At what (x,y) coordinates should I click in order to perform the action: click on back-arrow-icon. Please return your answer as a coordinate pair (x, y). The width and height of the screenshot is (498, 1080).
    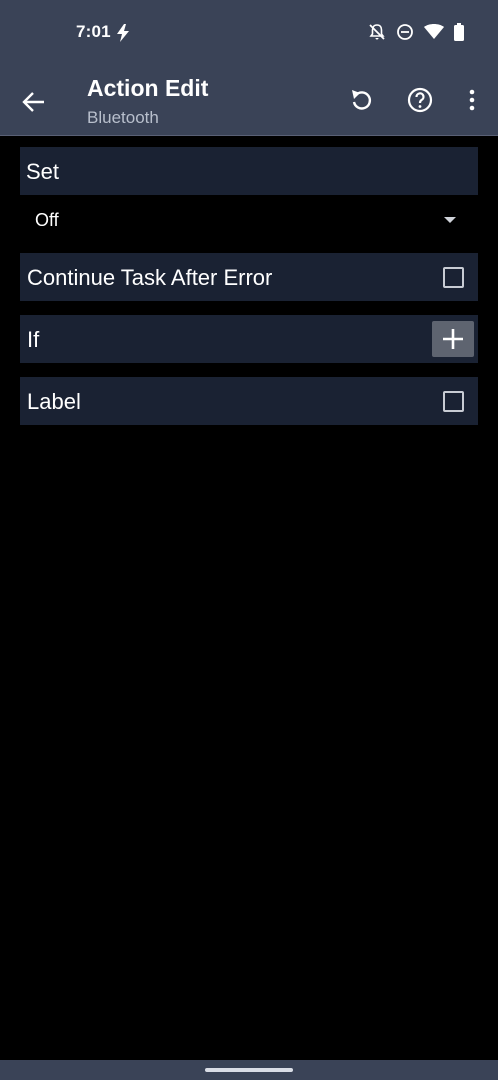
    Looking at the image, I should click on (34, 102).